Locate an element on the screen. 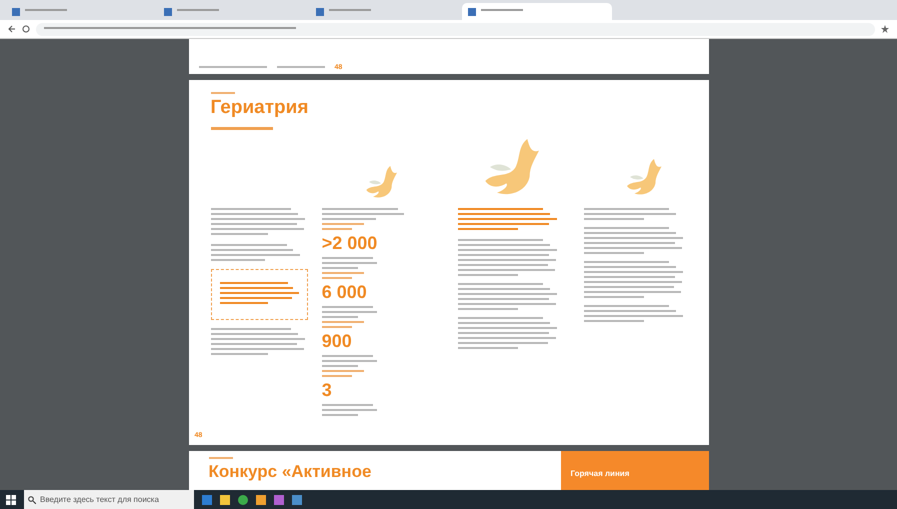 This screenshot has width=897, height=509. statistic-value: 900 is located at coordinates (337, 341).